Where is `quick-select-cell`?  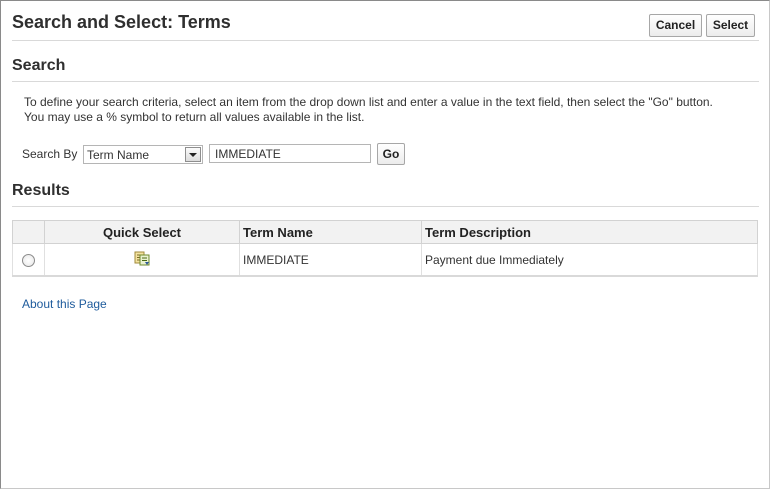 quick-select-cell is located at coordinates (142, 260).